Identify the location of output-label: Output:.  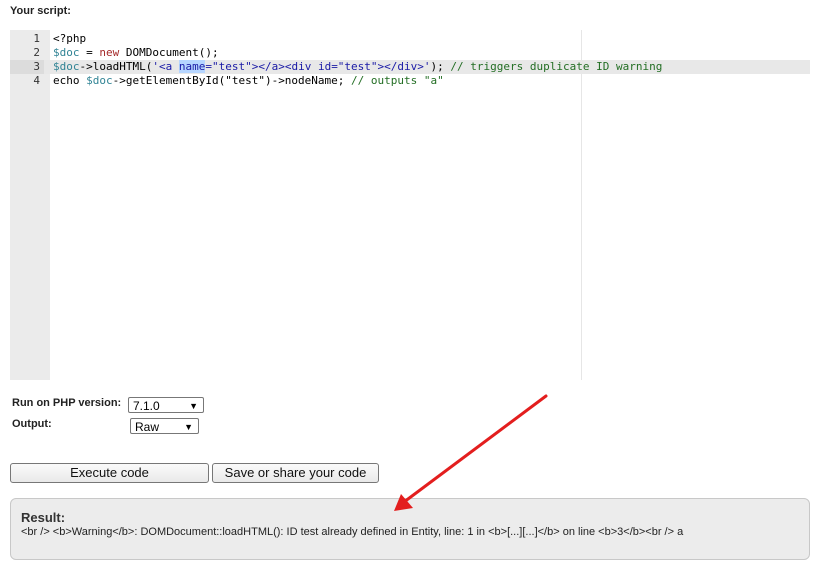
(32, 424).